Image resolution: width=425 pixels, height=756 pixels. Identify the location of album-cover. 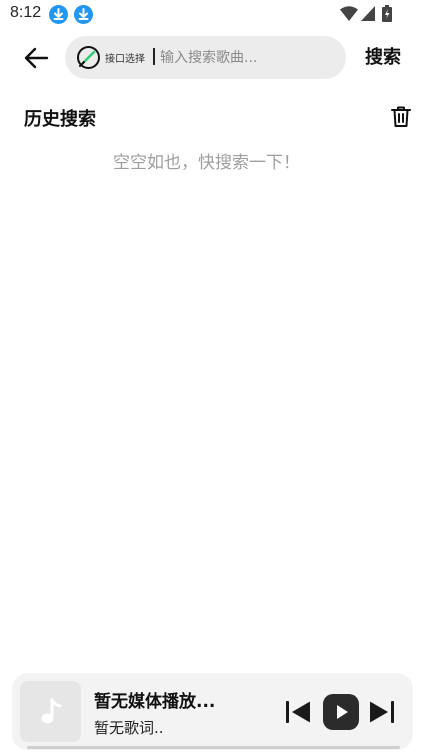
(50, 711).